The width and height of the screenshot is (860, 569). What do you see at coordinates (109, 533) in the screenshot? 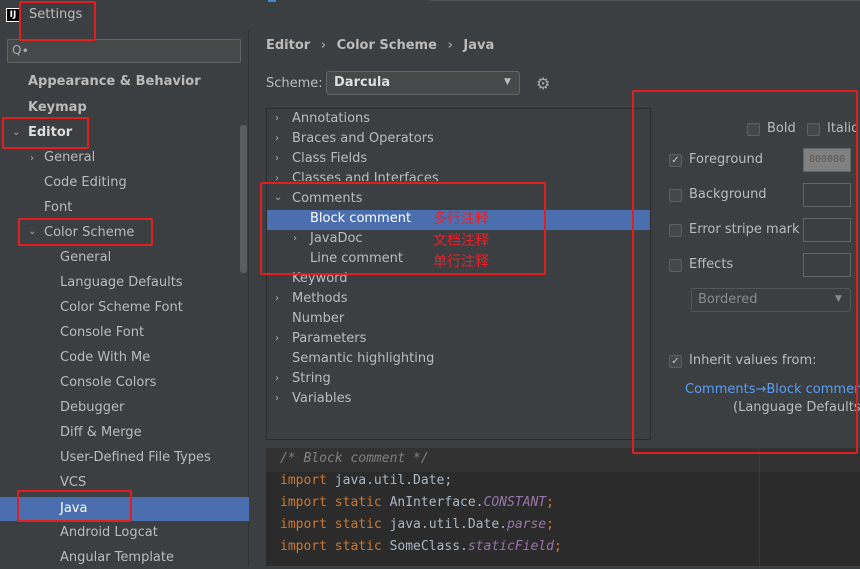
I see `sidebar-item-android-logcat: Android Logcat` at bounding box center [109, 533].